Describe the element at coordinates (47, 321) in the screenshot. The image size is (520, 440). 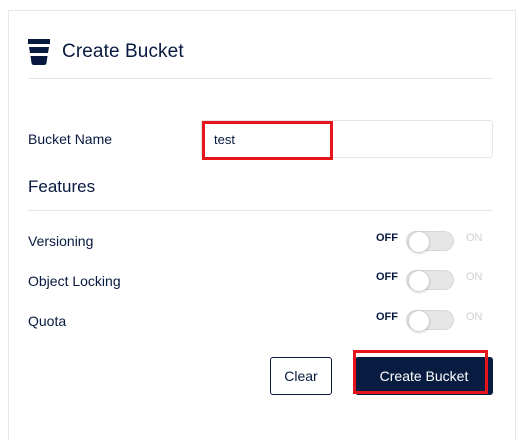
I see `quota-label: Quota` at that location.